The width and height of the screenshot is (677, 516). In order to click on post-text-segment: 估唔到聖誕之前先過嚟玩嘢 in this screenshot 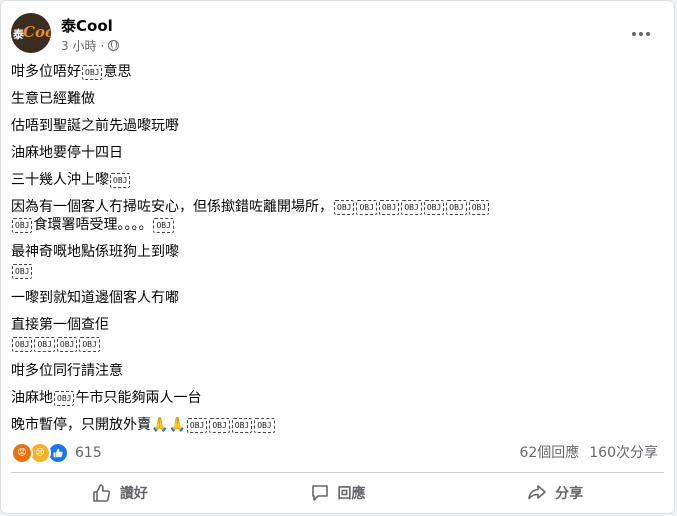, I will do `click(95, 126)`.